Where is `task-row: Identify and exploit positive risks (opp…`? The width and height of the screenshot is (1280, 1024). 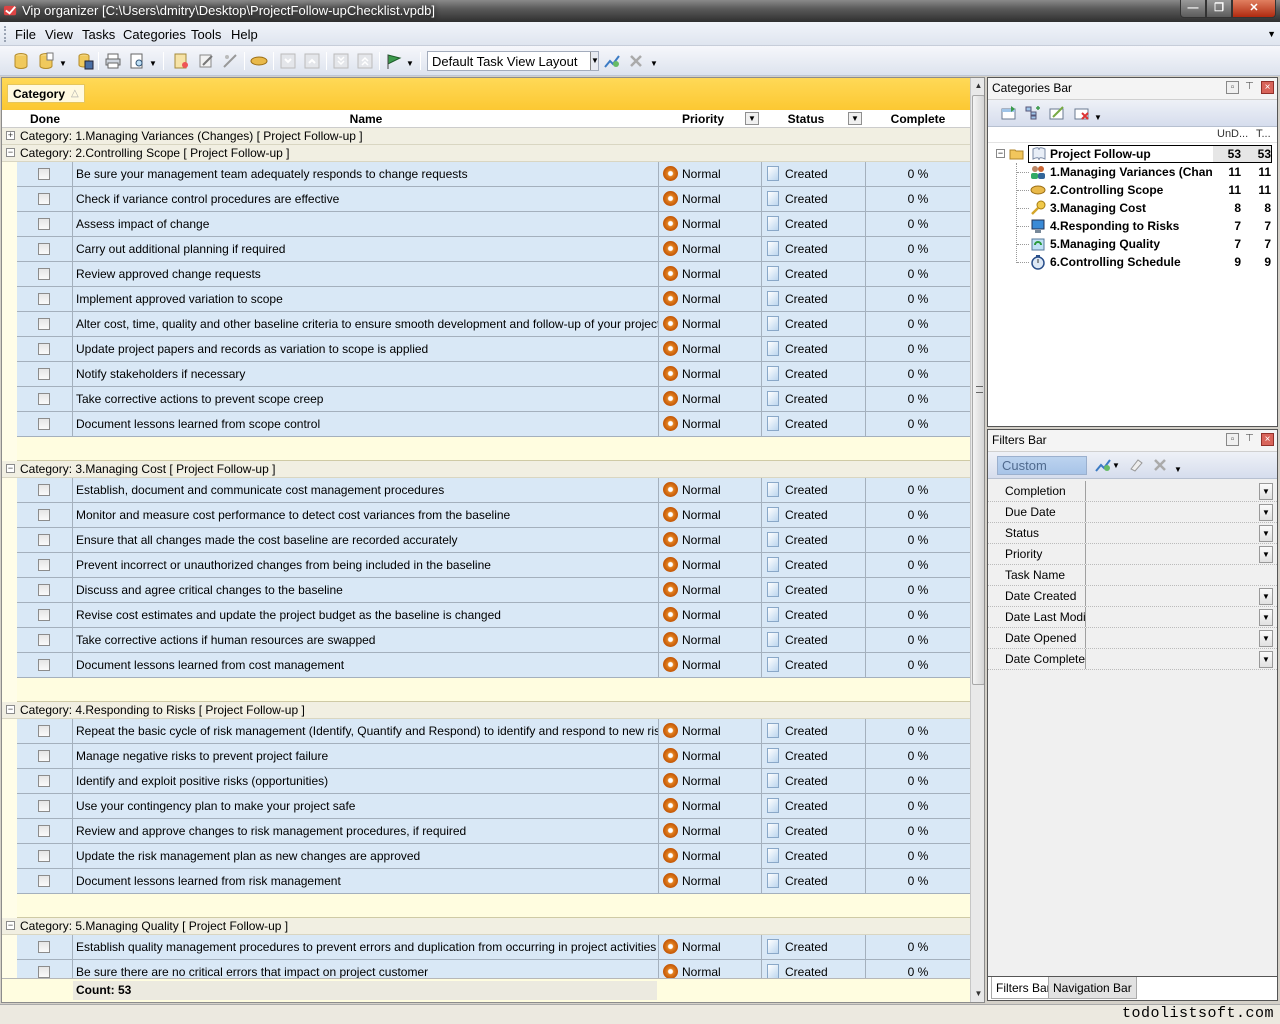 task-row: Identify and exploit positive risks (opp… is located at coordinates (493, 781).